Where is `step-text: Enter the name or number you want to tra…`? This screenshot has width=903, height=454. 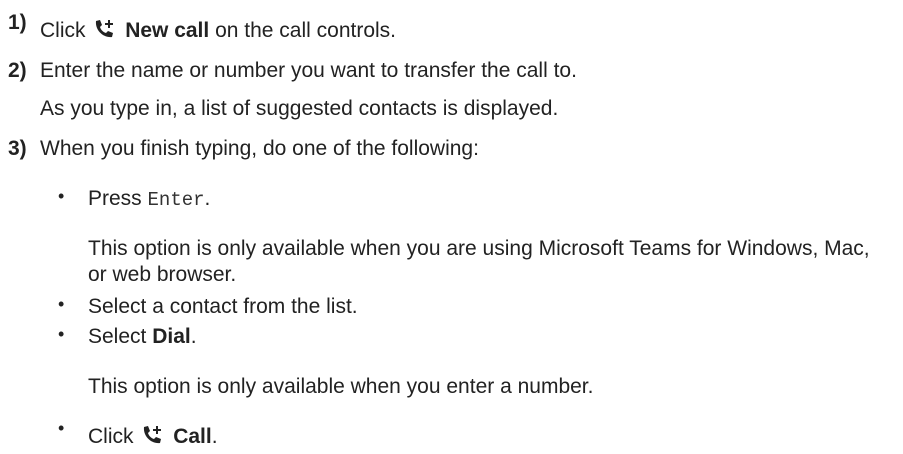
step-text: Enter the name or number you want to tra… is located at coordinates (308, 70).